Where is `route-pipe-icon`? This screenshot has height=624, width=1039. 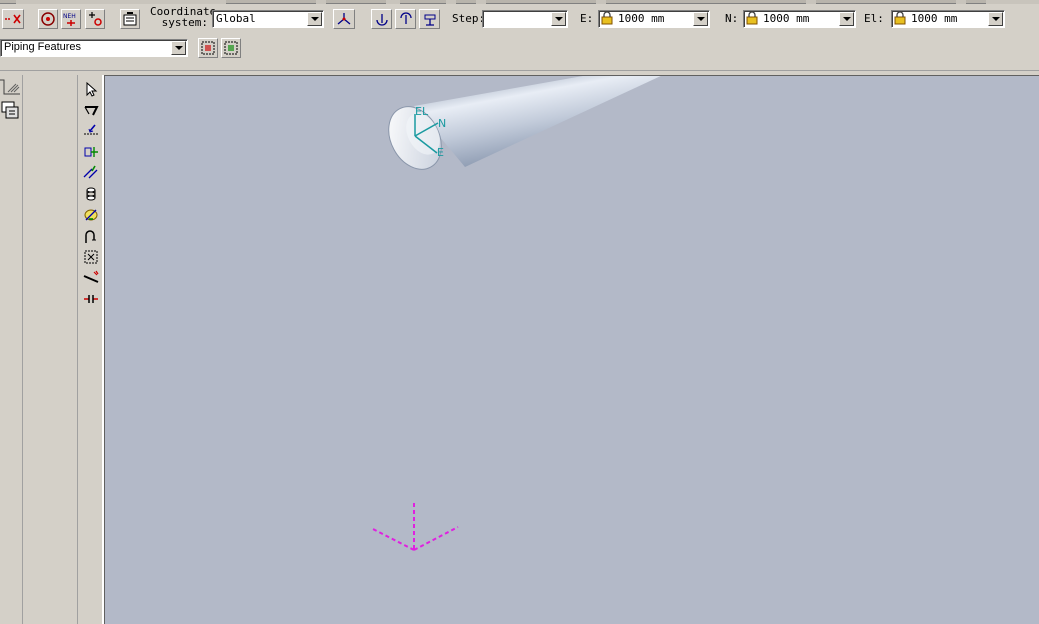 route-pipe-icon is located at coordinates (91, 110).